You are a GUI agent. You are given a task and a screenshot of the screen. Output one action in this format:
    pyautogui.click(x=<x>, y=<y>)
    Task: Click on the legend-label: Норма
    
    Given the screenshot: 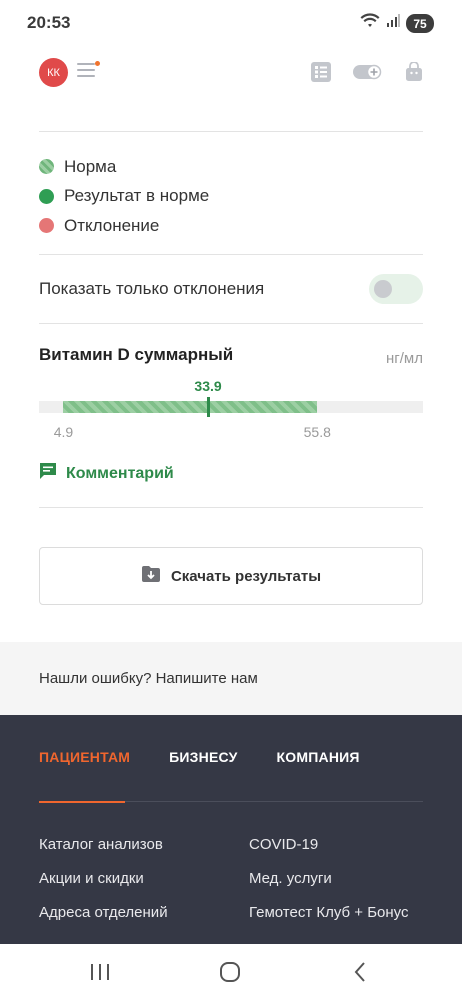 What is the action you would take?
    pyautogui.click(x=90, y=166)
    